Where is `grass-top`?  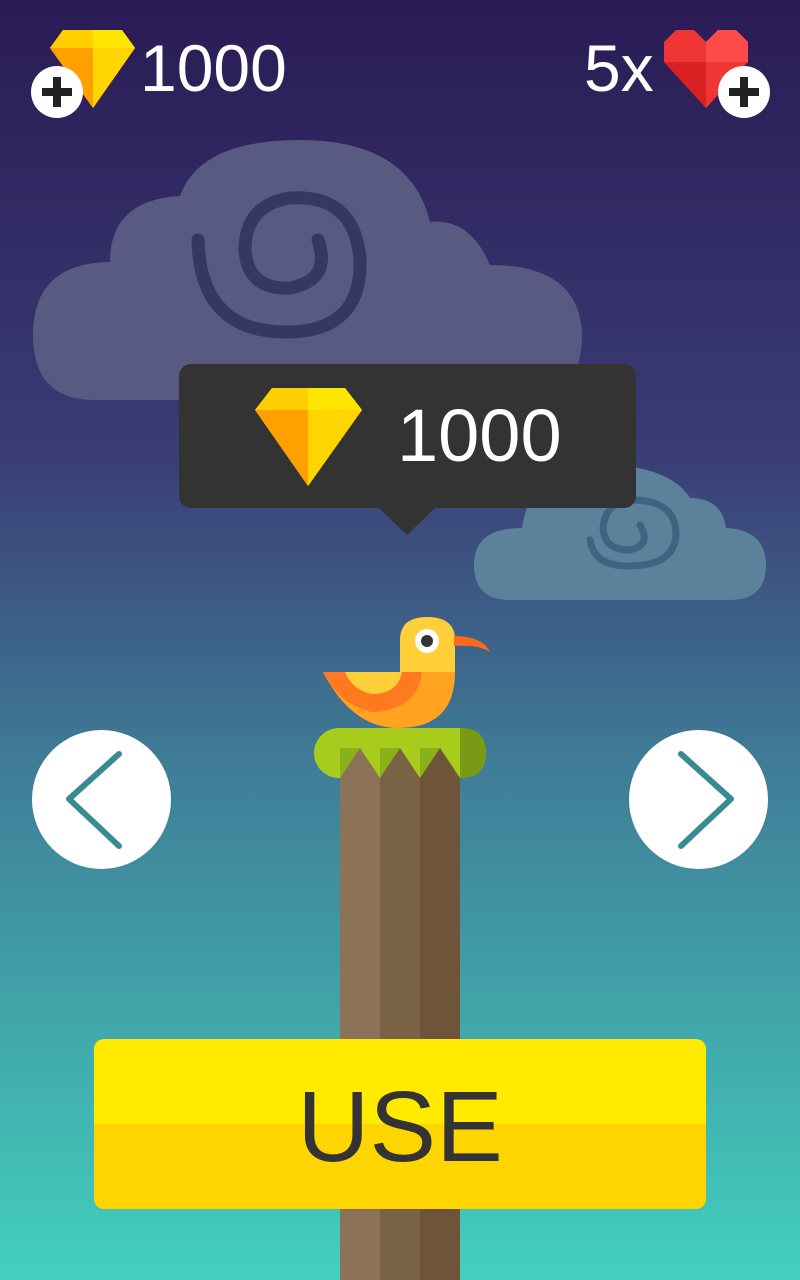
grass-top is located at coordinates (400, 753).